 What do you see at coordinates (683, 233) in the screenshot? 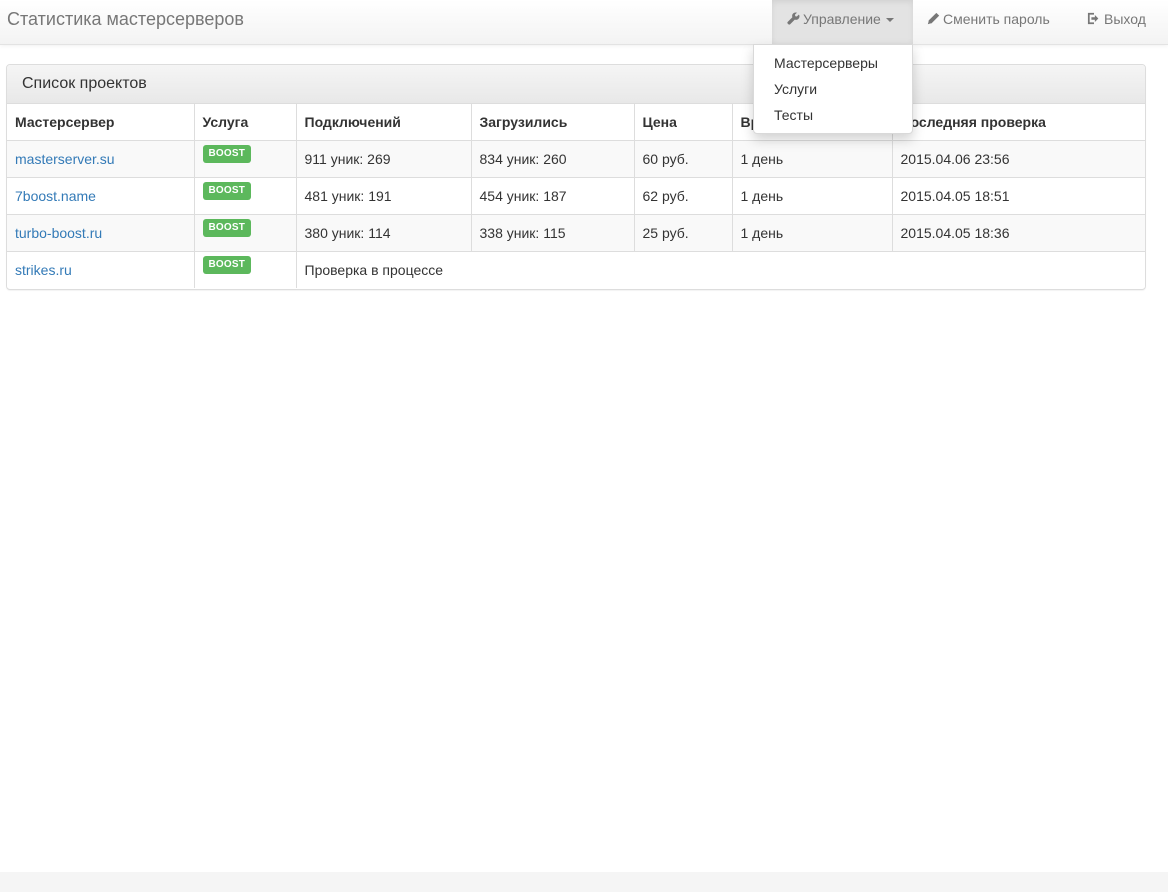
I see `price-cell: 25 руб.` at bounding box center [683, 233].